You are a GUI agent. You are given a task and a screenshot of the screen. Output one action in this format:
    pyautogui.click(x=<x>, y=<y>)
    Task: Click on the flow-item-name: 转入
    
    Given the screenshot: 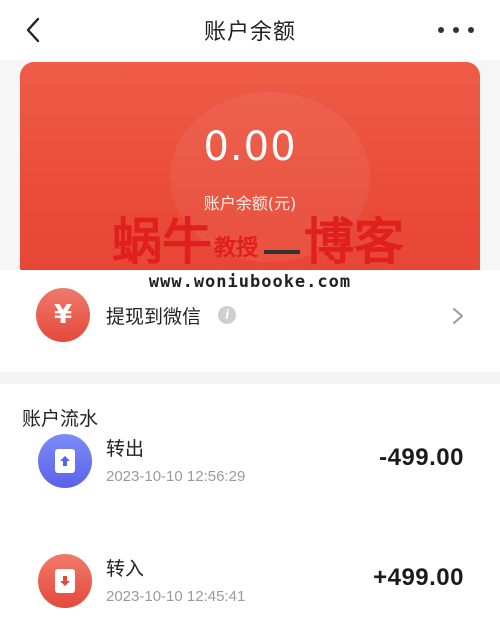 What is the action you would take?
    pyautogui.click(x=125, y=569)
    